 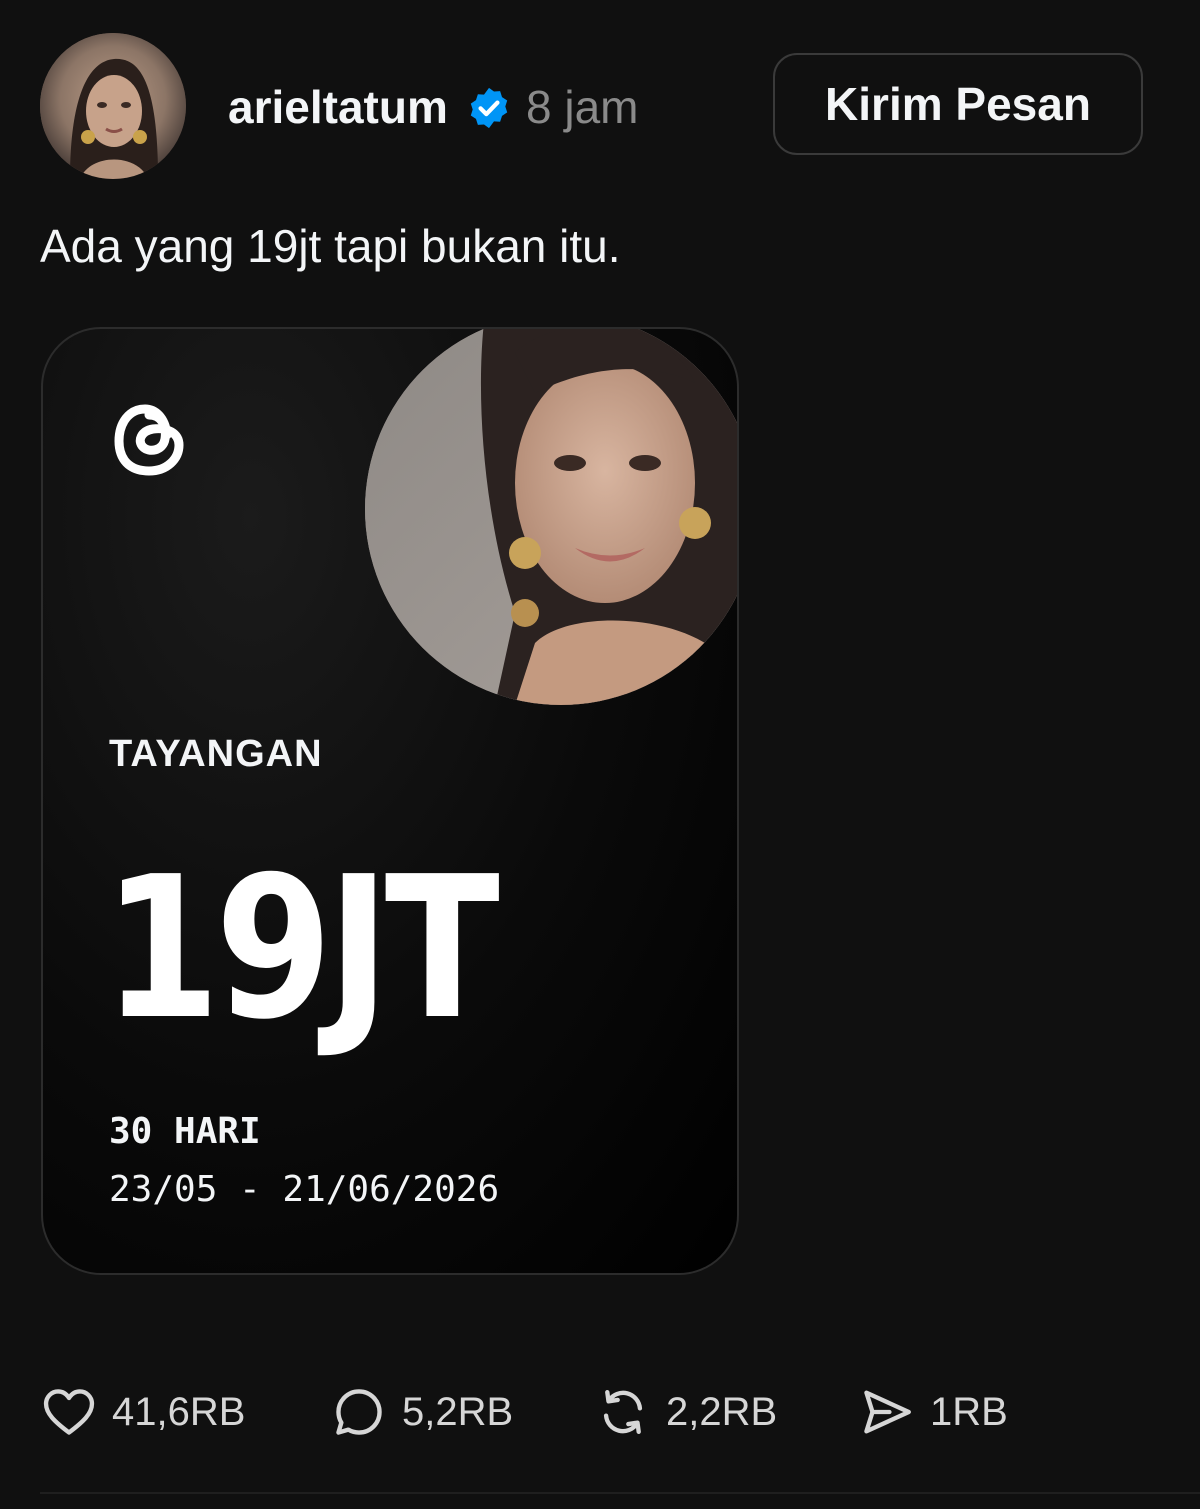 I want to click on metric-label: TAYANGAN, so click(x=216, y=754).